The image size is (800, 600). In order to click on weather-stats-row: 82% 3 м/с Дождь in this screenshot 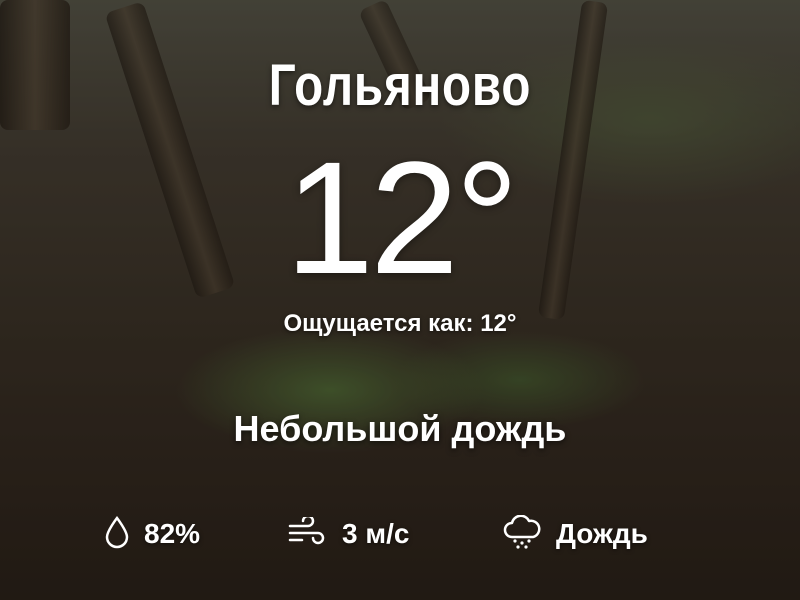, I will do `click(400, 534)`.